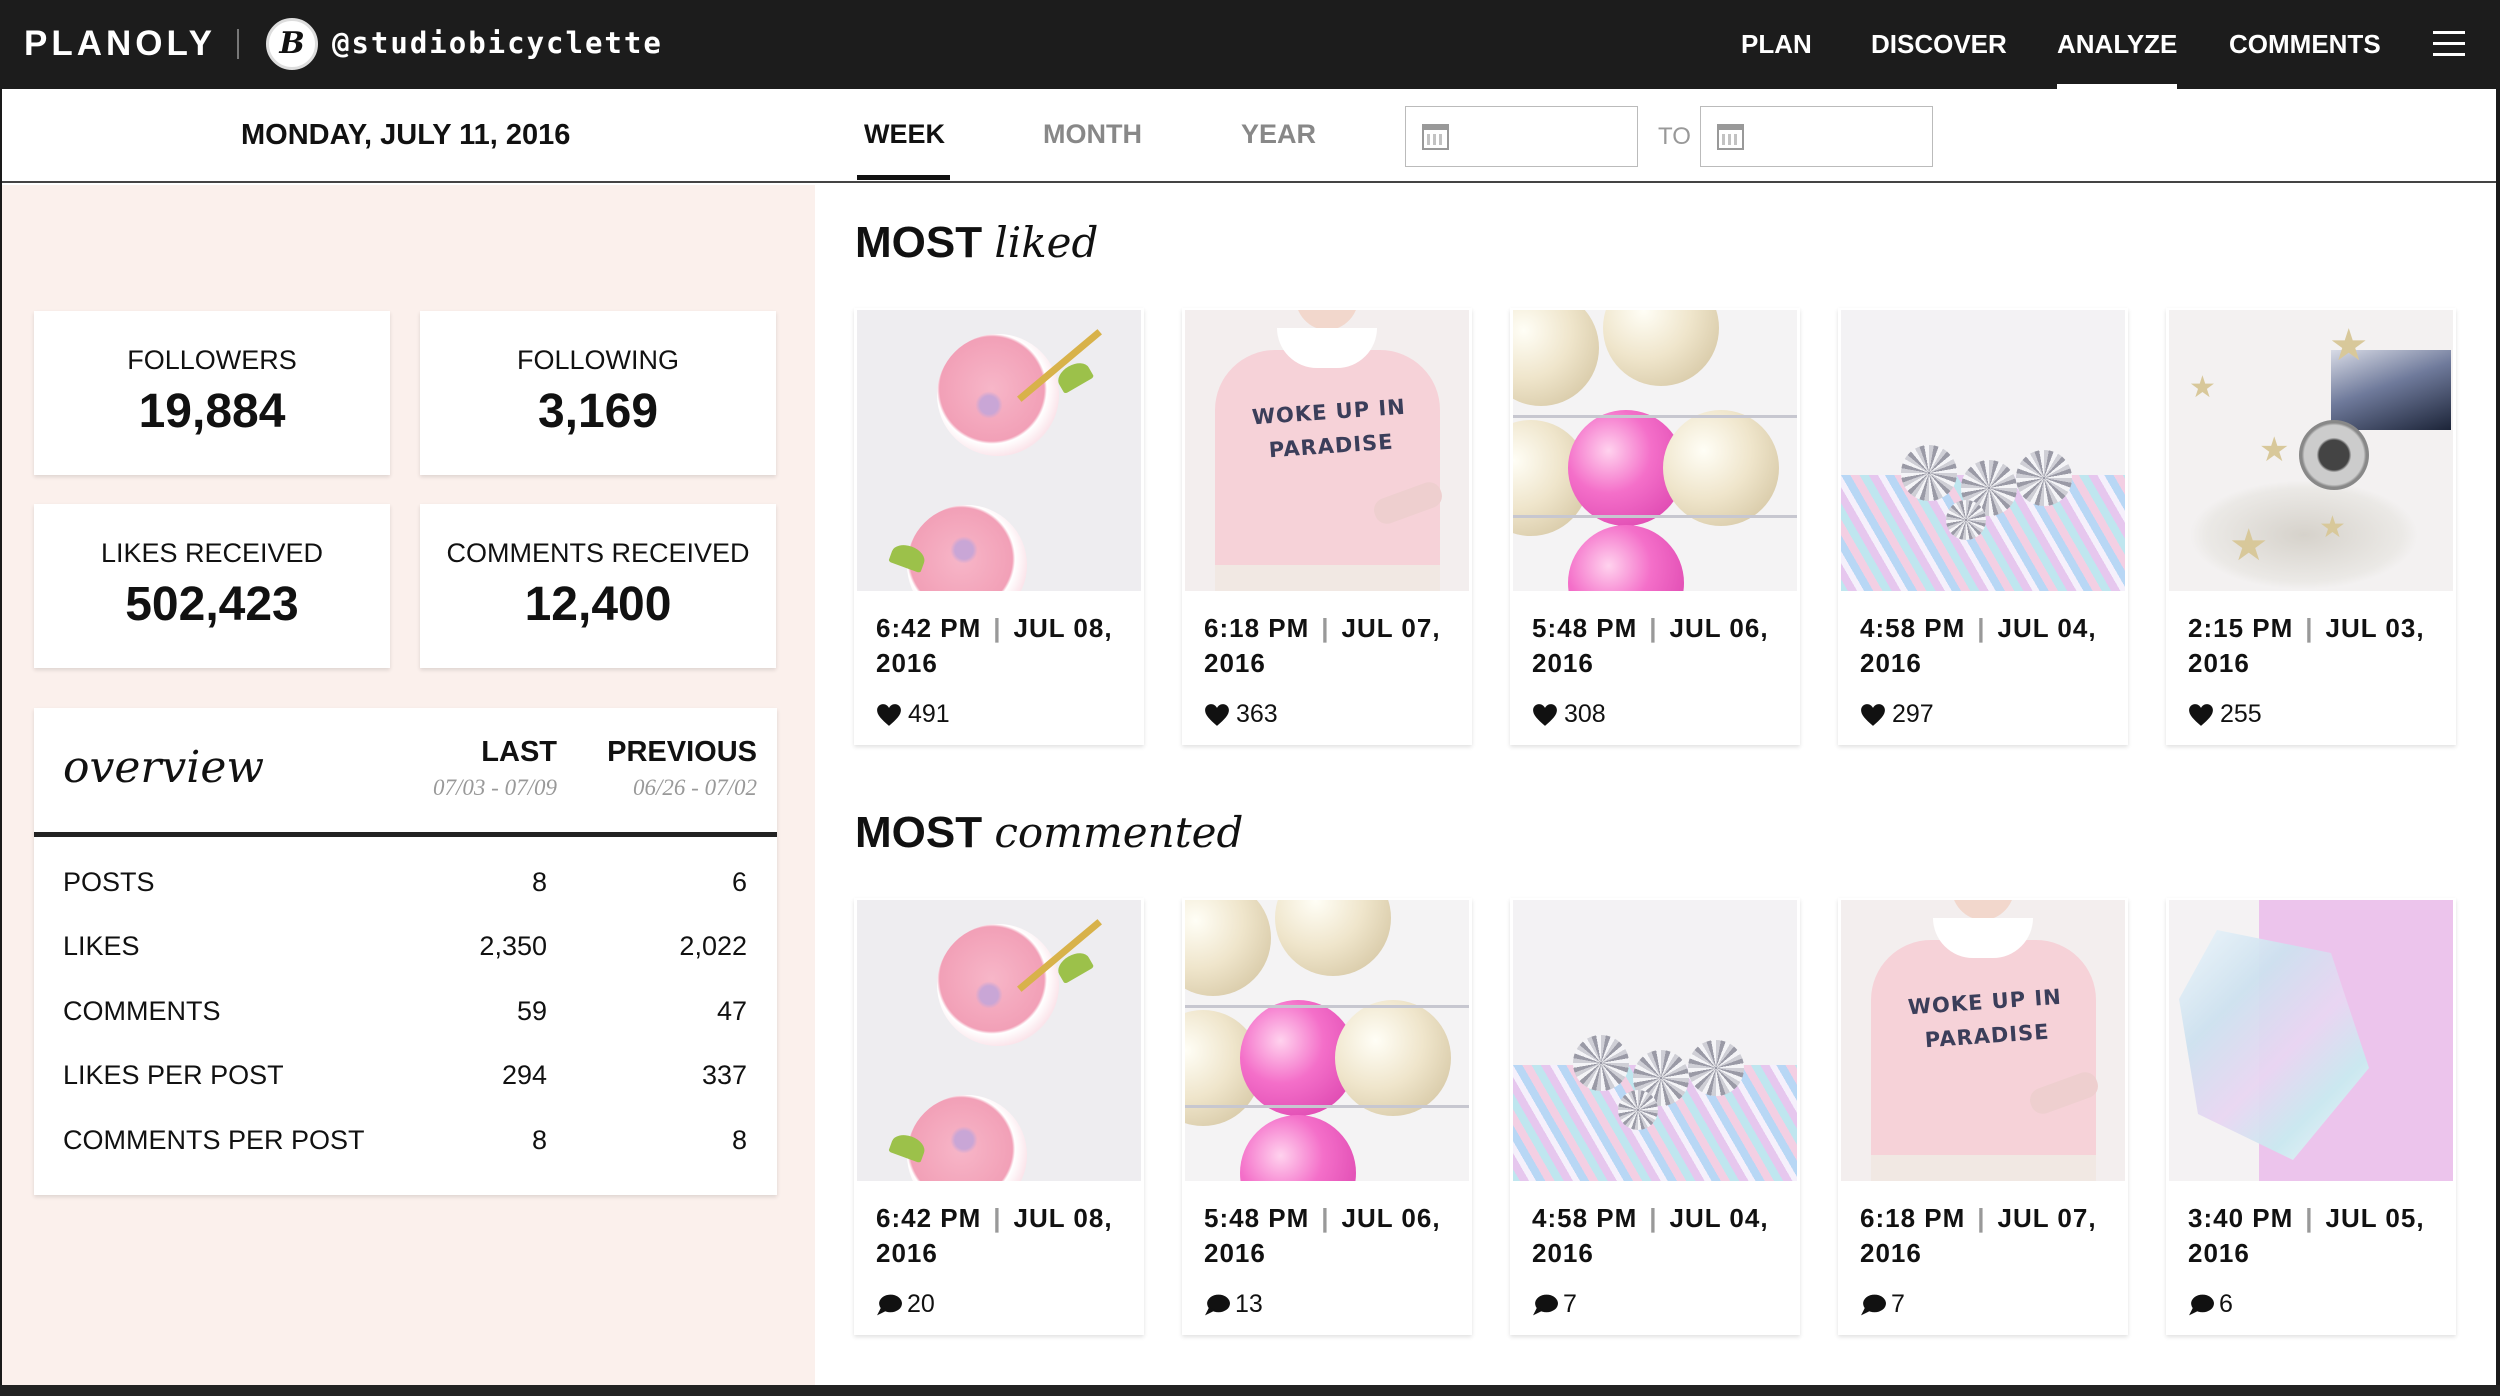  Describe the element at coordinates (1092, 134) in the screenshot. I see `tab-month: MONTH` at that location.